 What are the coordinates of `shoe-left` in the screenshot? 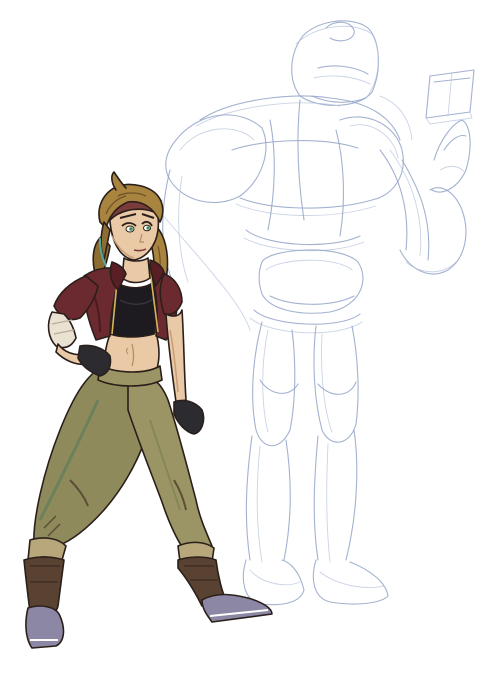 It's located at (45, 627).